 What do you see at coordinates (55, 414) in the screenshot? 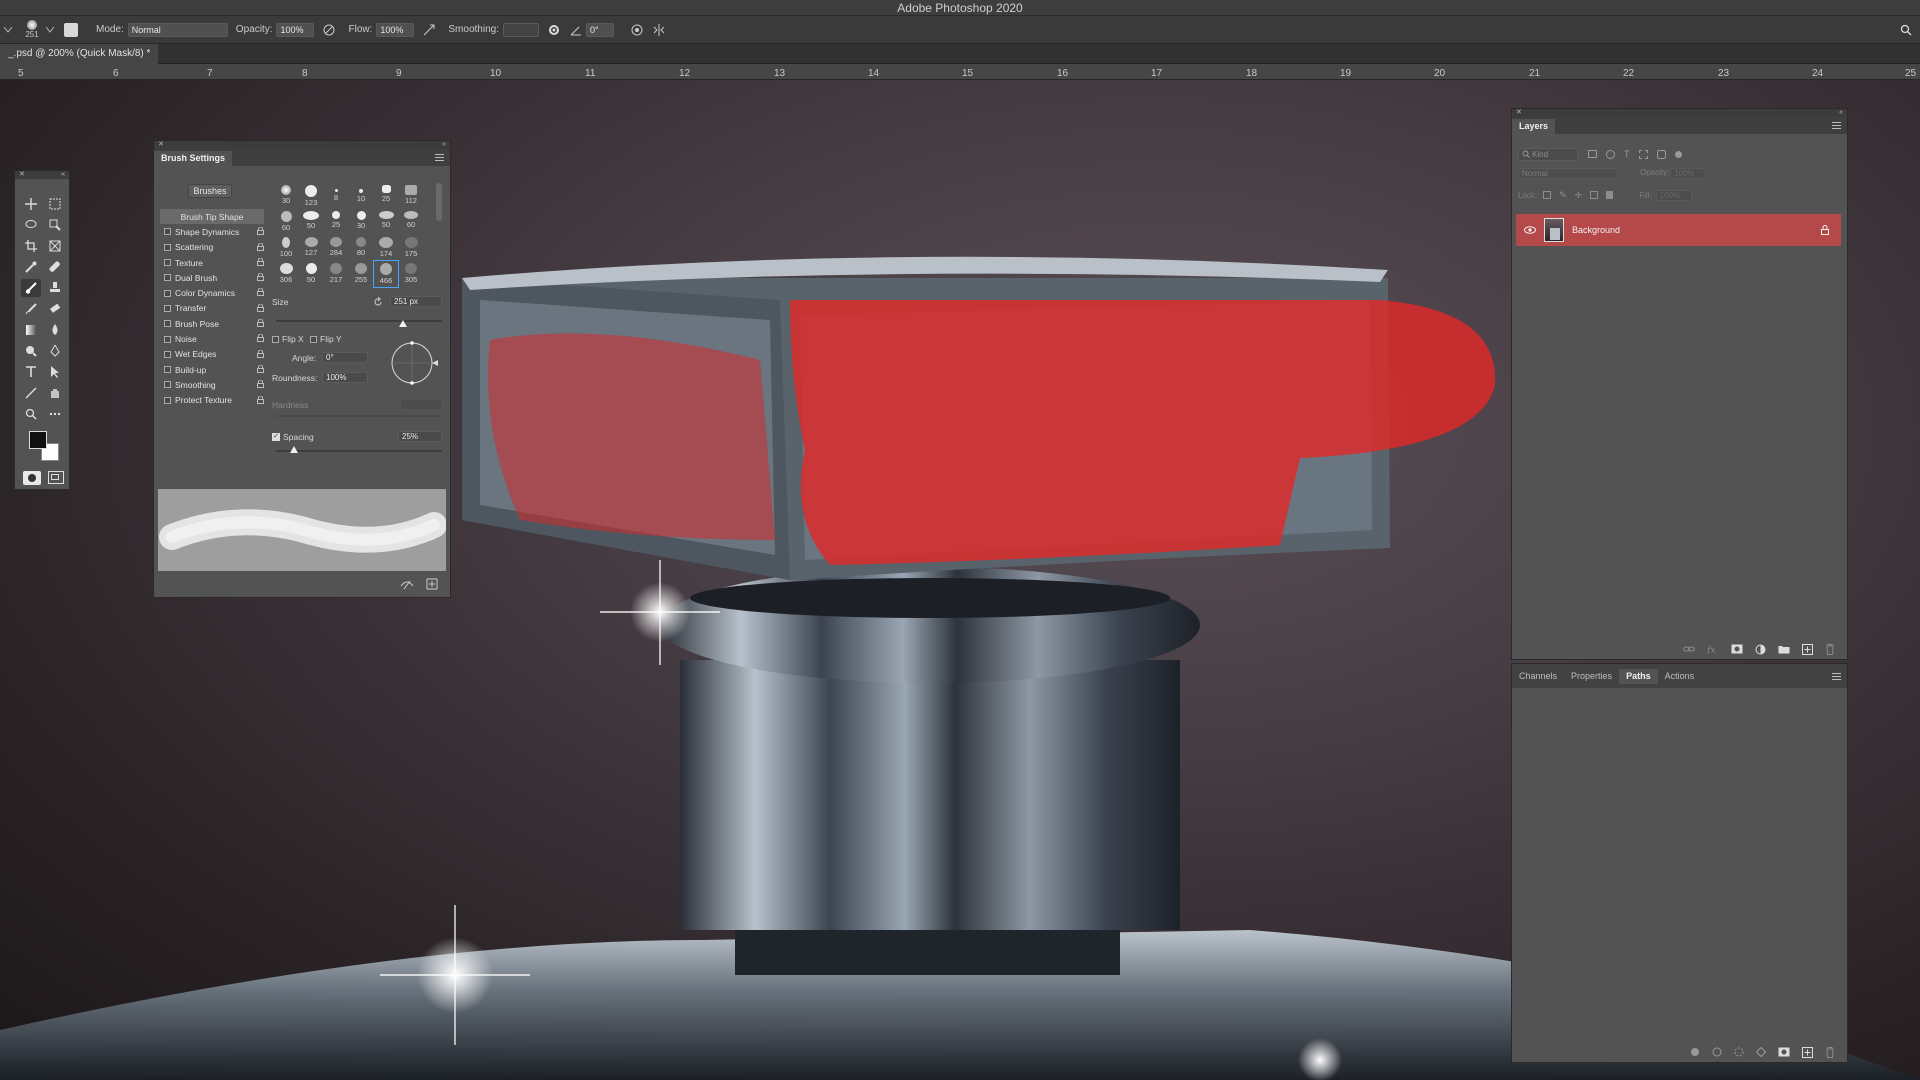
I see `more-tools` at bounding box center [55, 414].